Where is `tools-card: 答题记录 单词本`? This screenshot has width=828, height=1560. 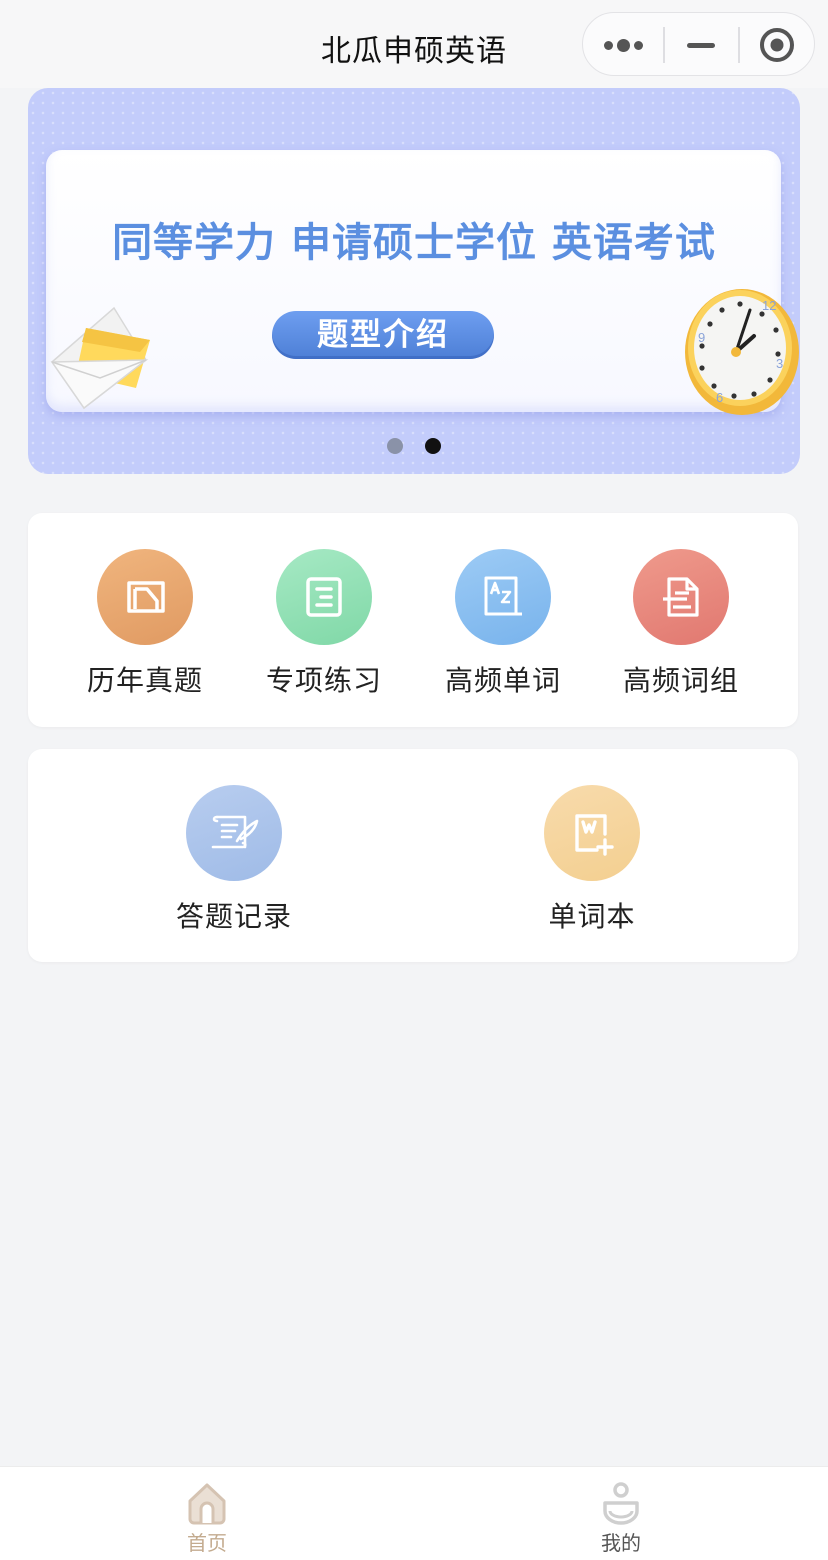
tools-card: 答题记录 单词本 is located at coordinates (413, 855).